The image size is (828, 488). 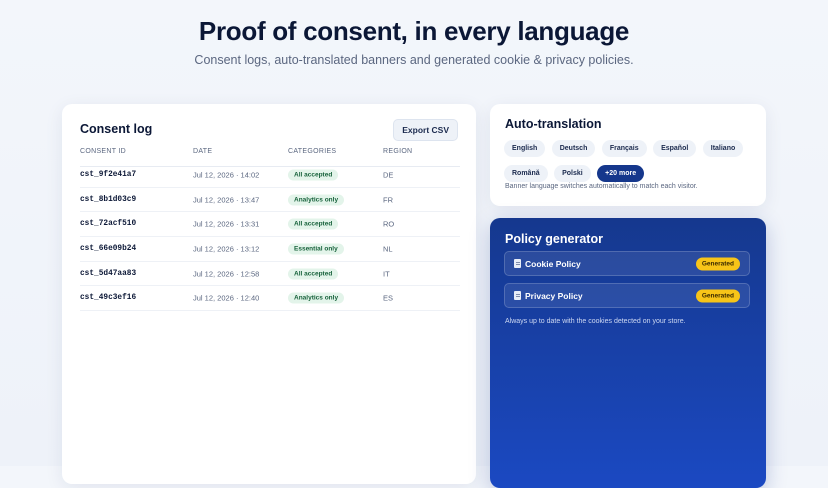 I want to click on language-chip-english: English, so click(x=525, y=148).